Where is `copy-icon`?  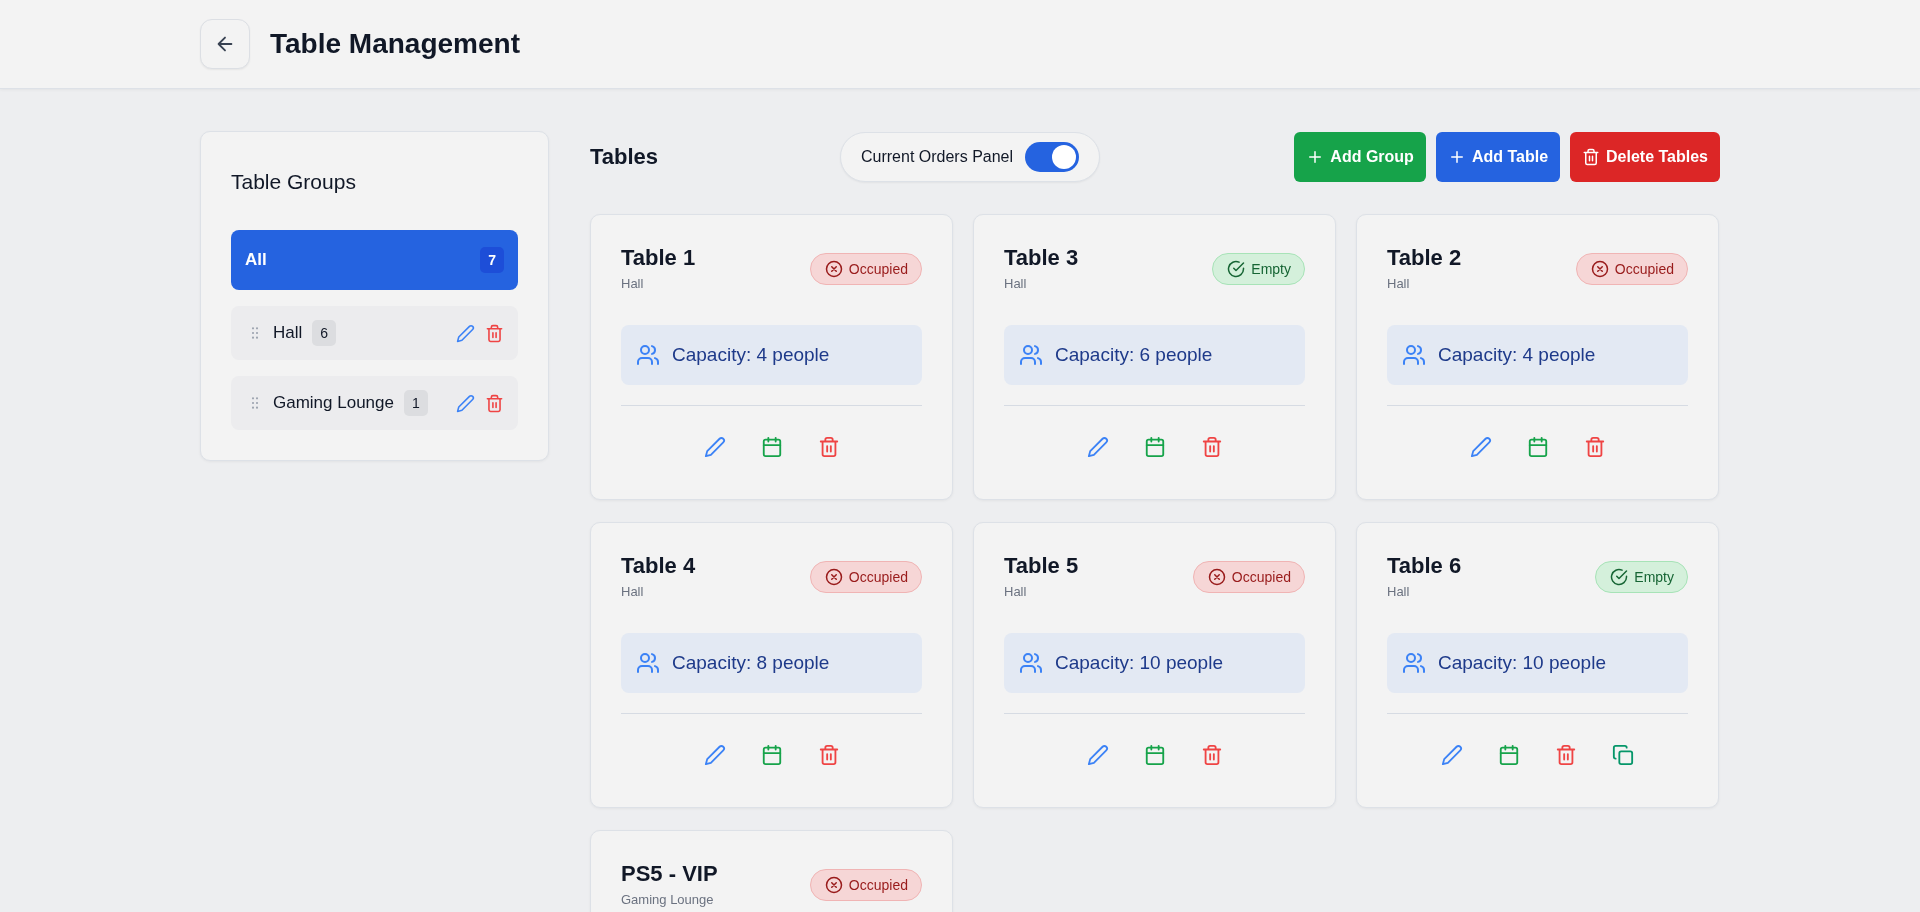
copy-icon is located at coordinates (1623, 755).